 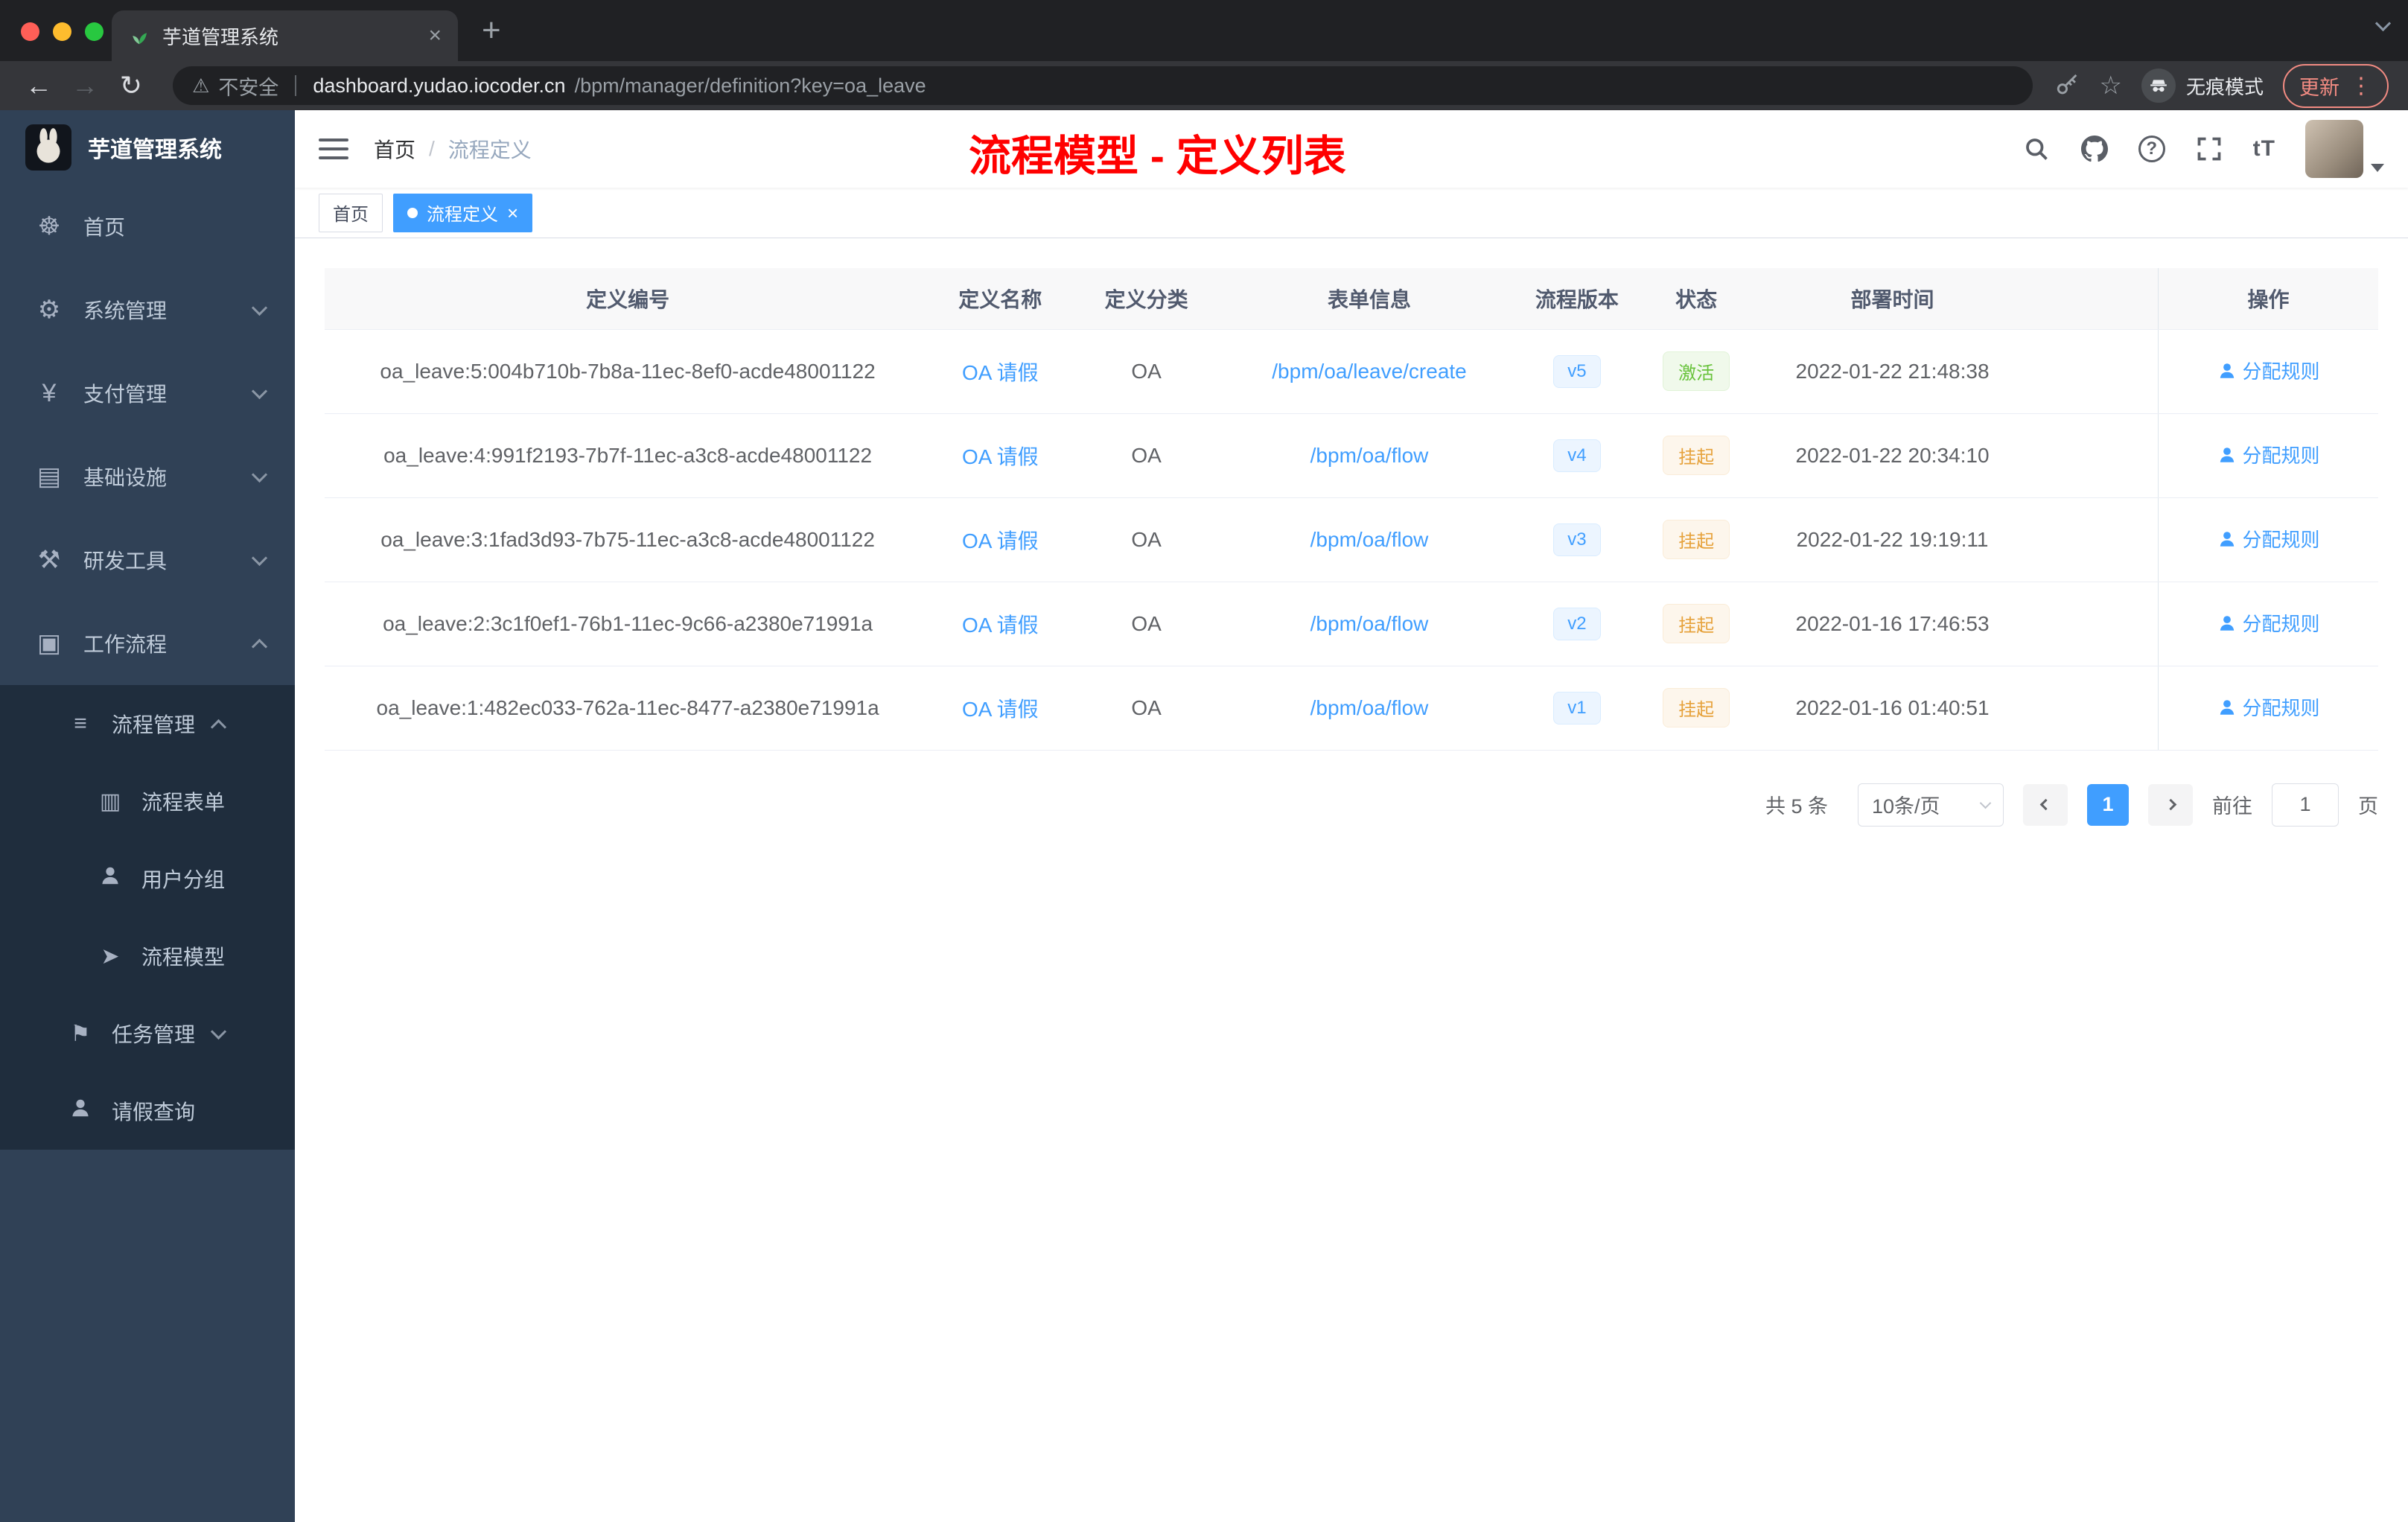 I want to click on fullscreen-icon, so click(x=2209, y=149).